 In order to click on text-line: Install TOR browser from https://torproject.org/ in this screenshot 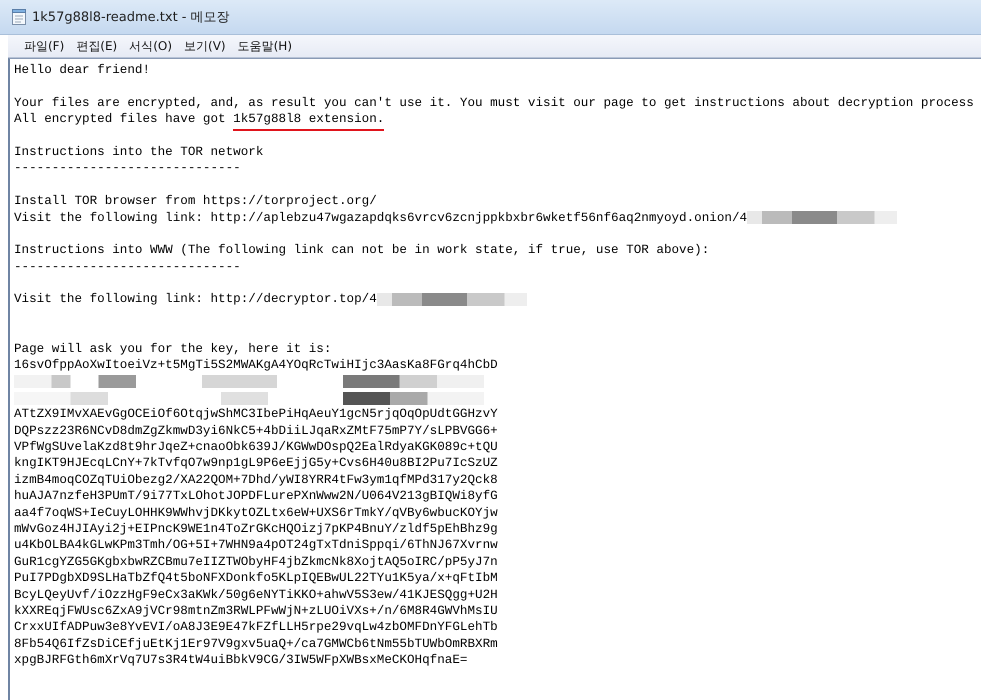, I will do `click(195, 201)`.